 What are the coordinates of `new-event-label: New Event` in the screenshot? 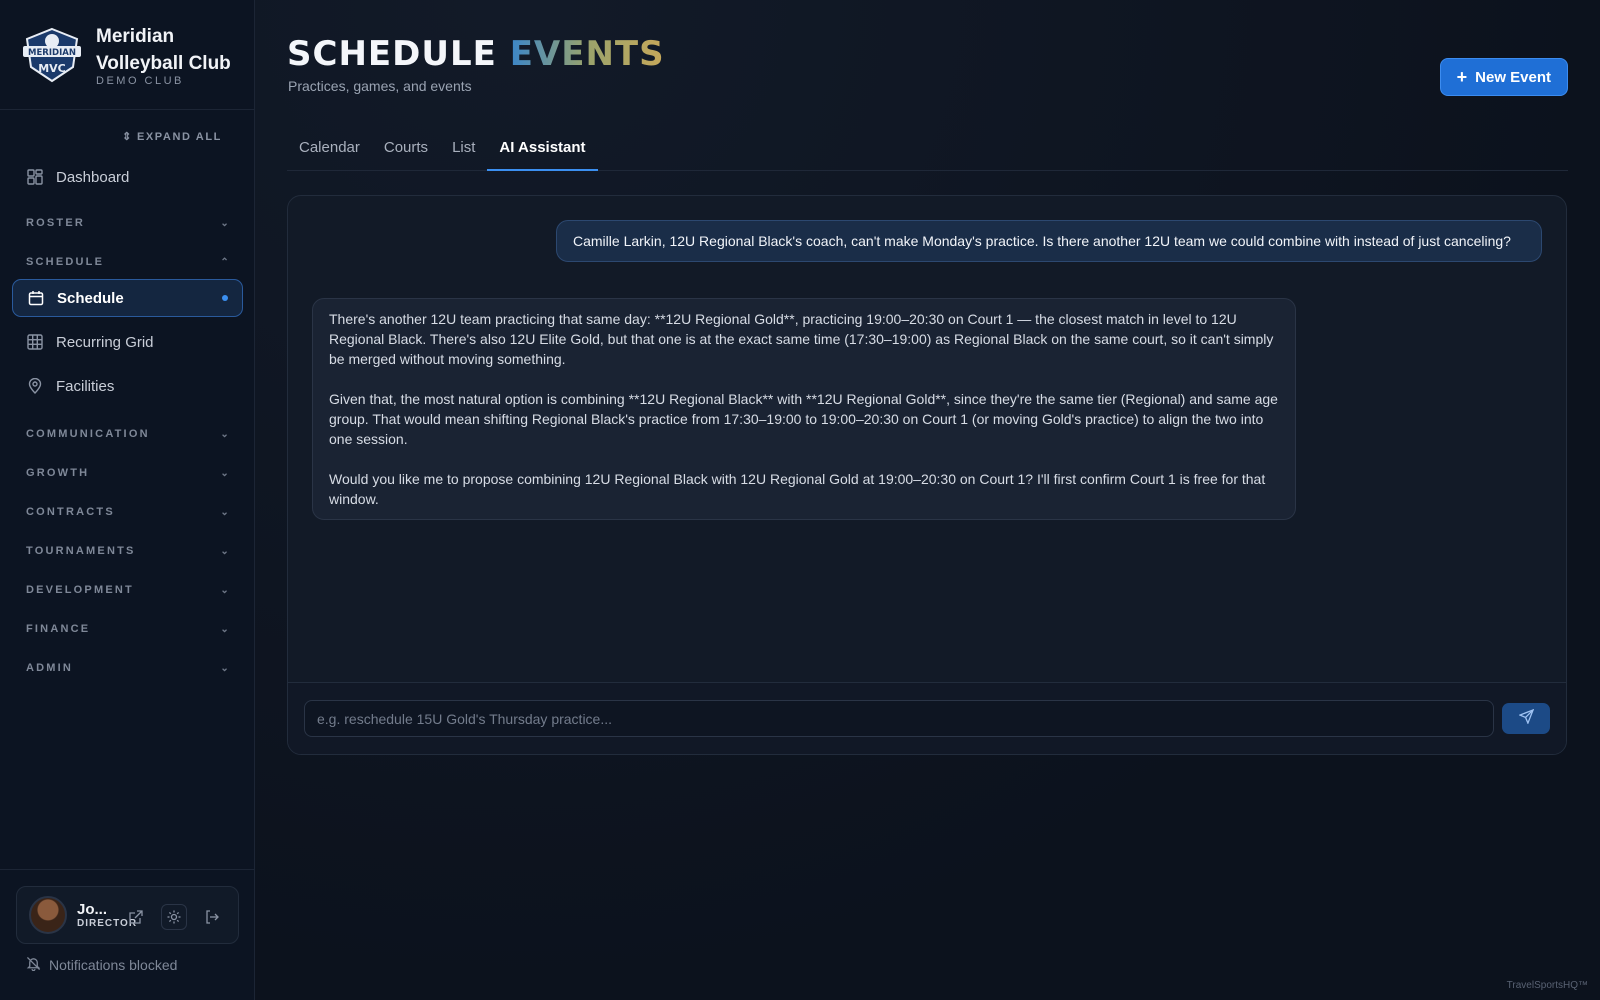 It's located at (1513, 77).